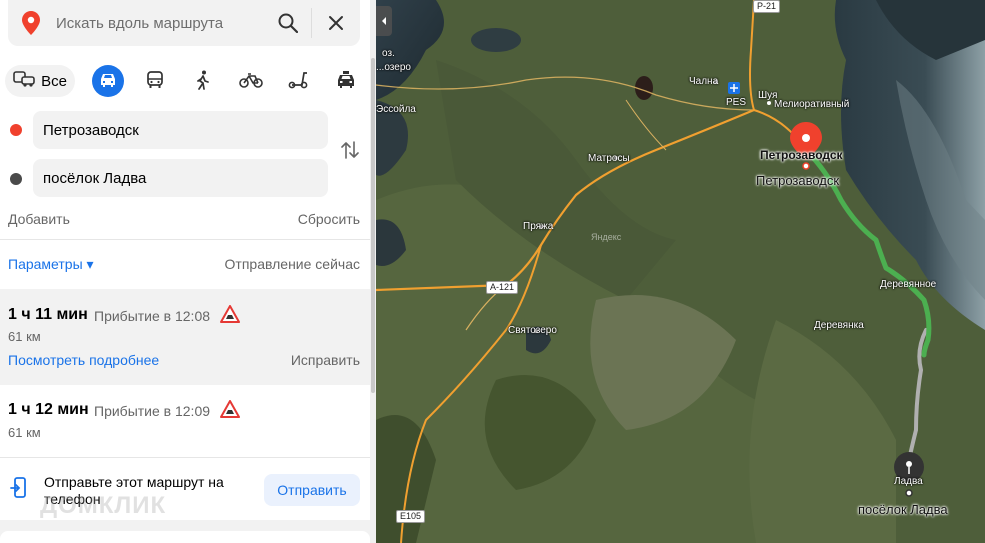  I want to click on route-details-link: Посмотреть подробнее, so click(83, 360).